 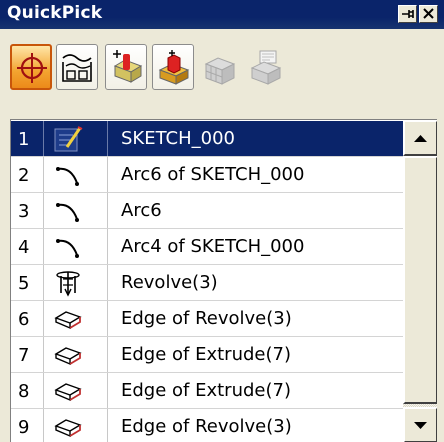 I want to click on crosshair-select-icon, so click(x=32, y=68).